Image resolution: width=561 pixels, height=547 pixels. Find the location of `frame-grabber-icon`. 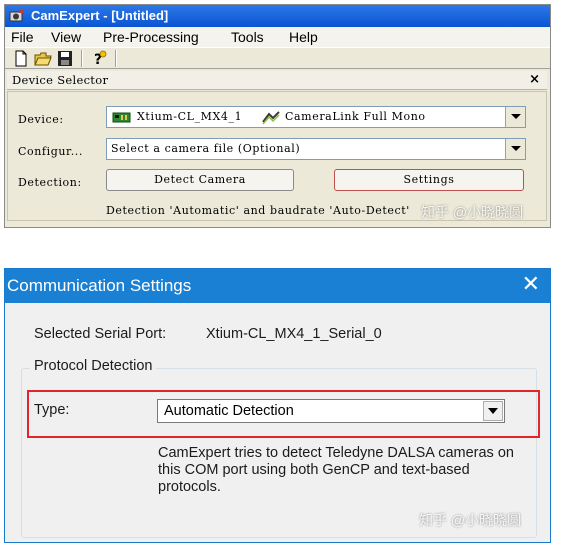

frame-grabber-icon is located at coordinates (121, 117).